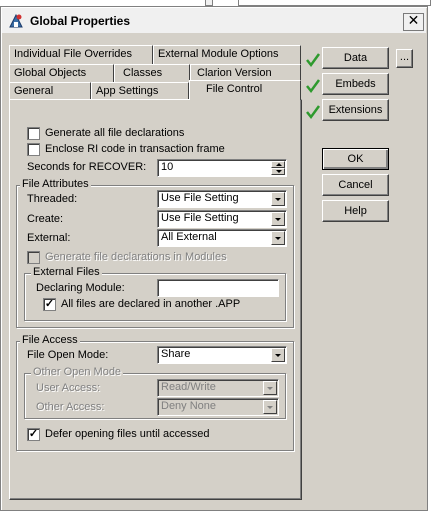 The image size is (431, 511). Describe the element at coordinates (278, 164) in the screenshot. I see `spin-up-icon` at that location.